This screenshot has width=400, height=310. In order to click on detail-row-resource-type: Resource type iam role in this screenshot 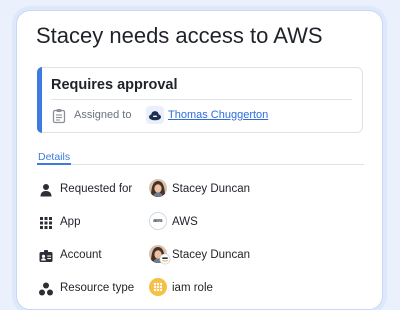, I will do `click(199, 290)`.